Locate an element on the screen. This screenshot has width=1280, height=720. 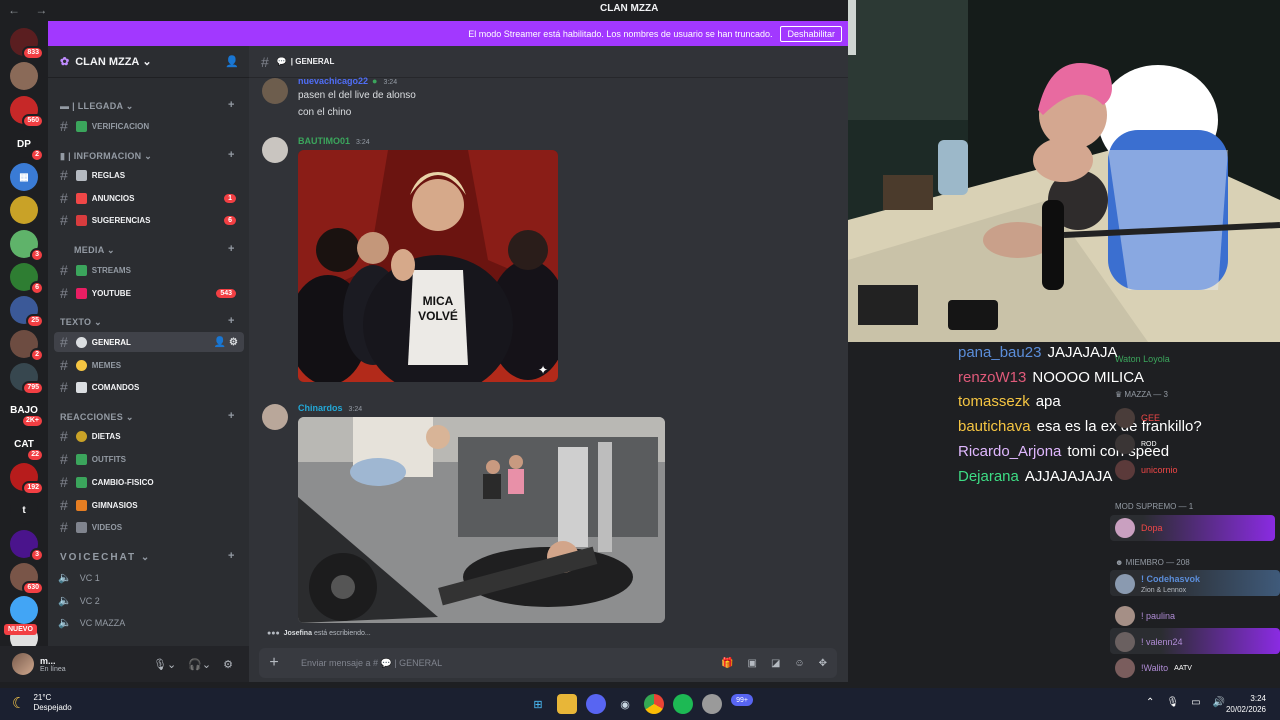
category-texto: TEXTO ⌄ + is located at coordinates (147, 321).